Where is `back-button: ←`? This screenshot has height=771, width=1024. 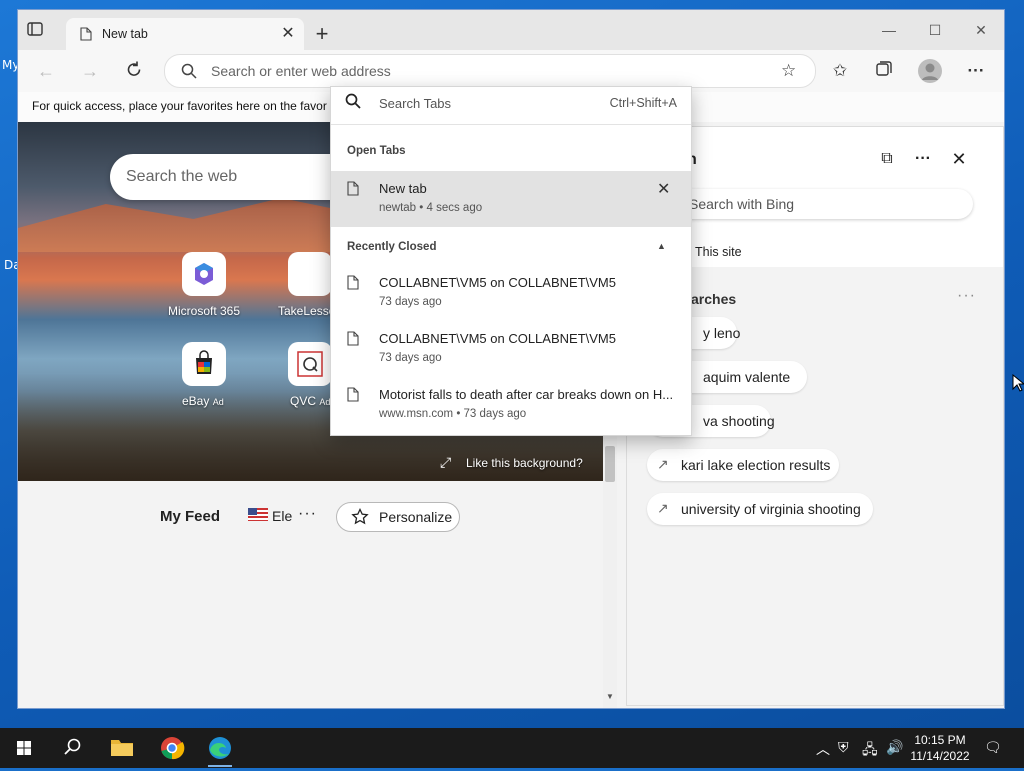
back-button: ← is located at coordinates (46, 72).